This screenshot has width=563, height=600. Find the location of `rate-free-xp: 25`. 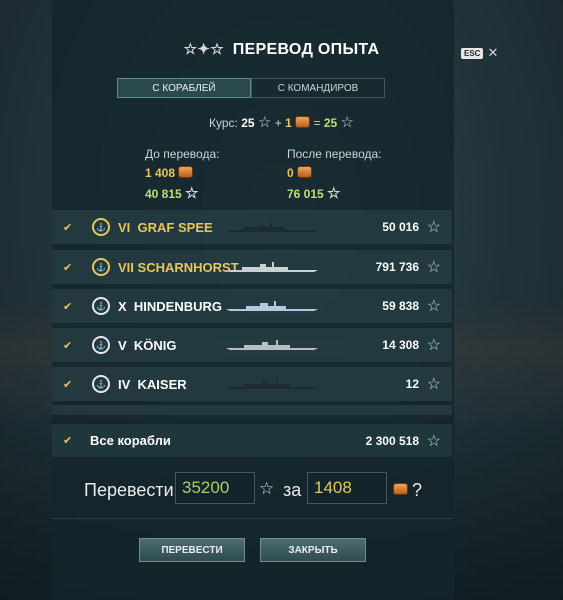

rate-free-xp: 25 is located at coordinates (330, 123).